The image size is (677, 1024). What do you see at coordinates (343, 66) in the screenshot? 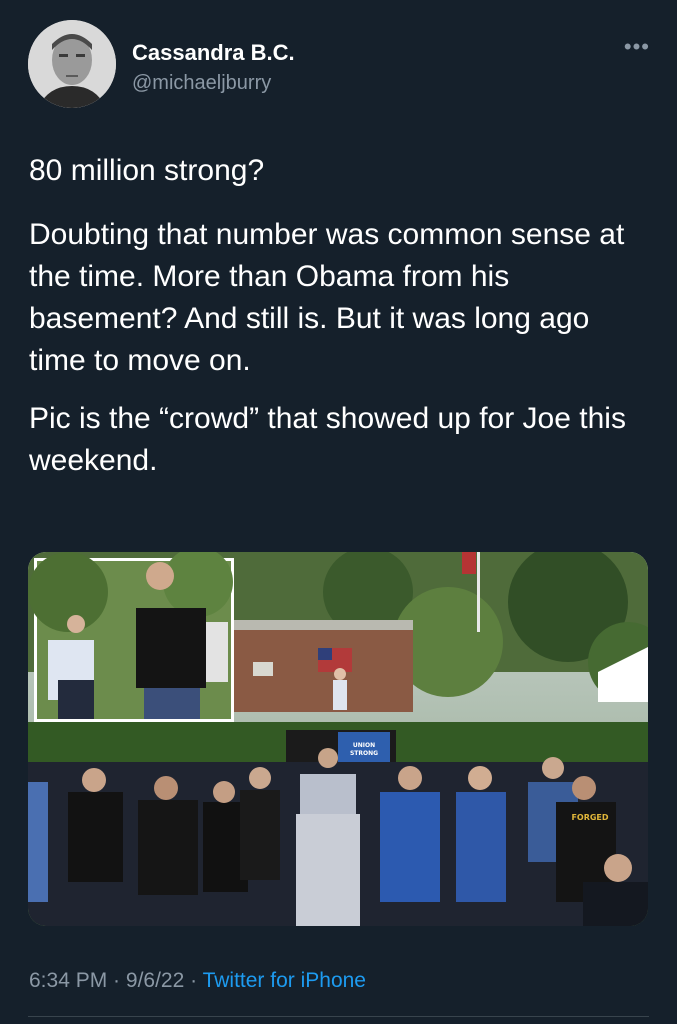
I see `tweet-header: Cassandra B.C. @michaeljburry •••` at bounding box center [343, 66].